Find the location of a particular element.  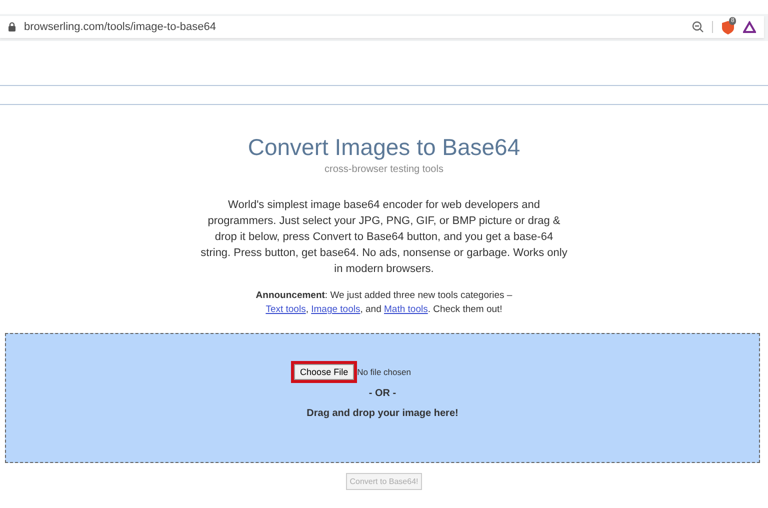

or-text: - OR - is located at coordinates (382, 393).